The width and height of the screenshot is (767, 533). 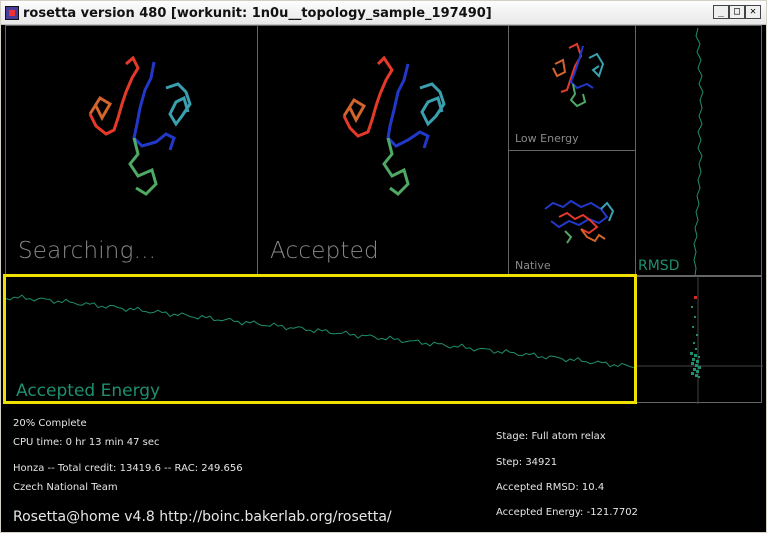 I want to click on minimize-button: _, so click(x=721, y=12).